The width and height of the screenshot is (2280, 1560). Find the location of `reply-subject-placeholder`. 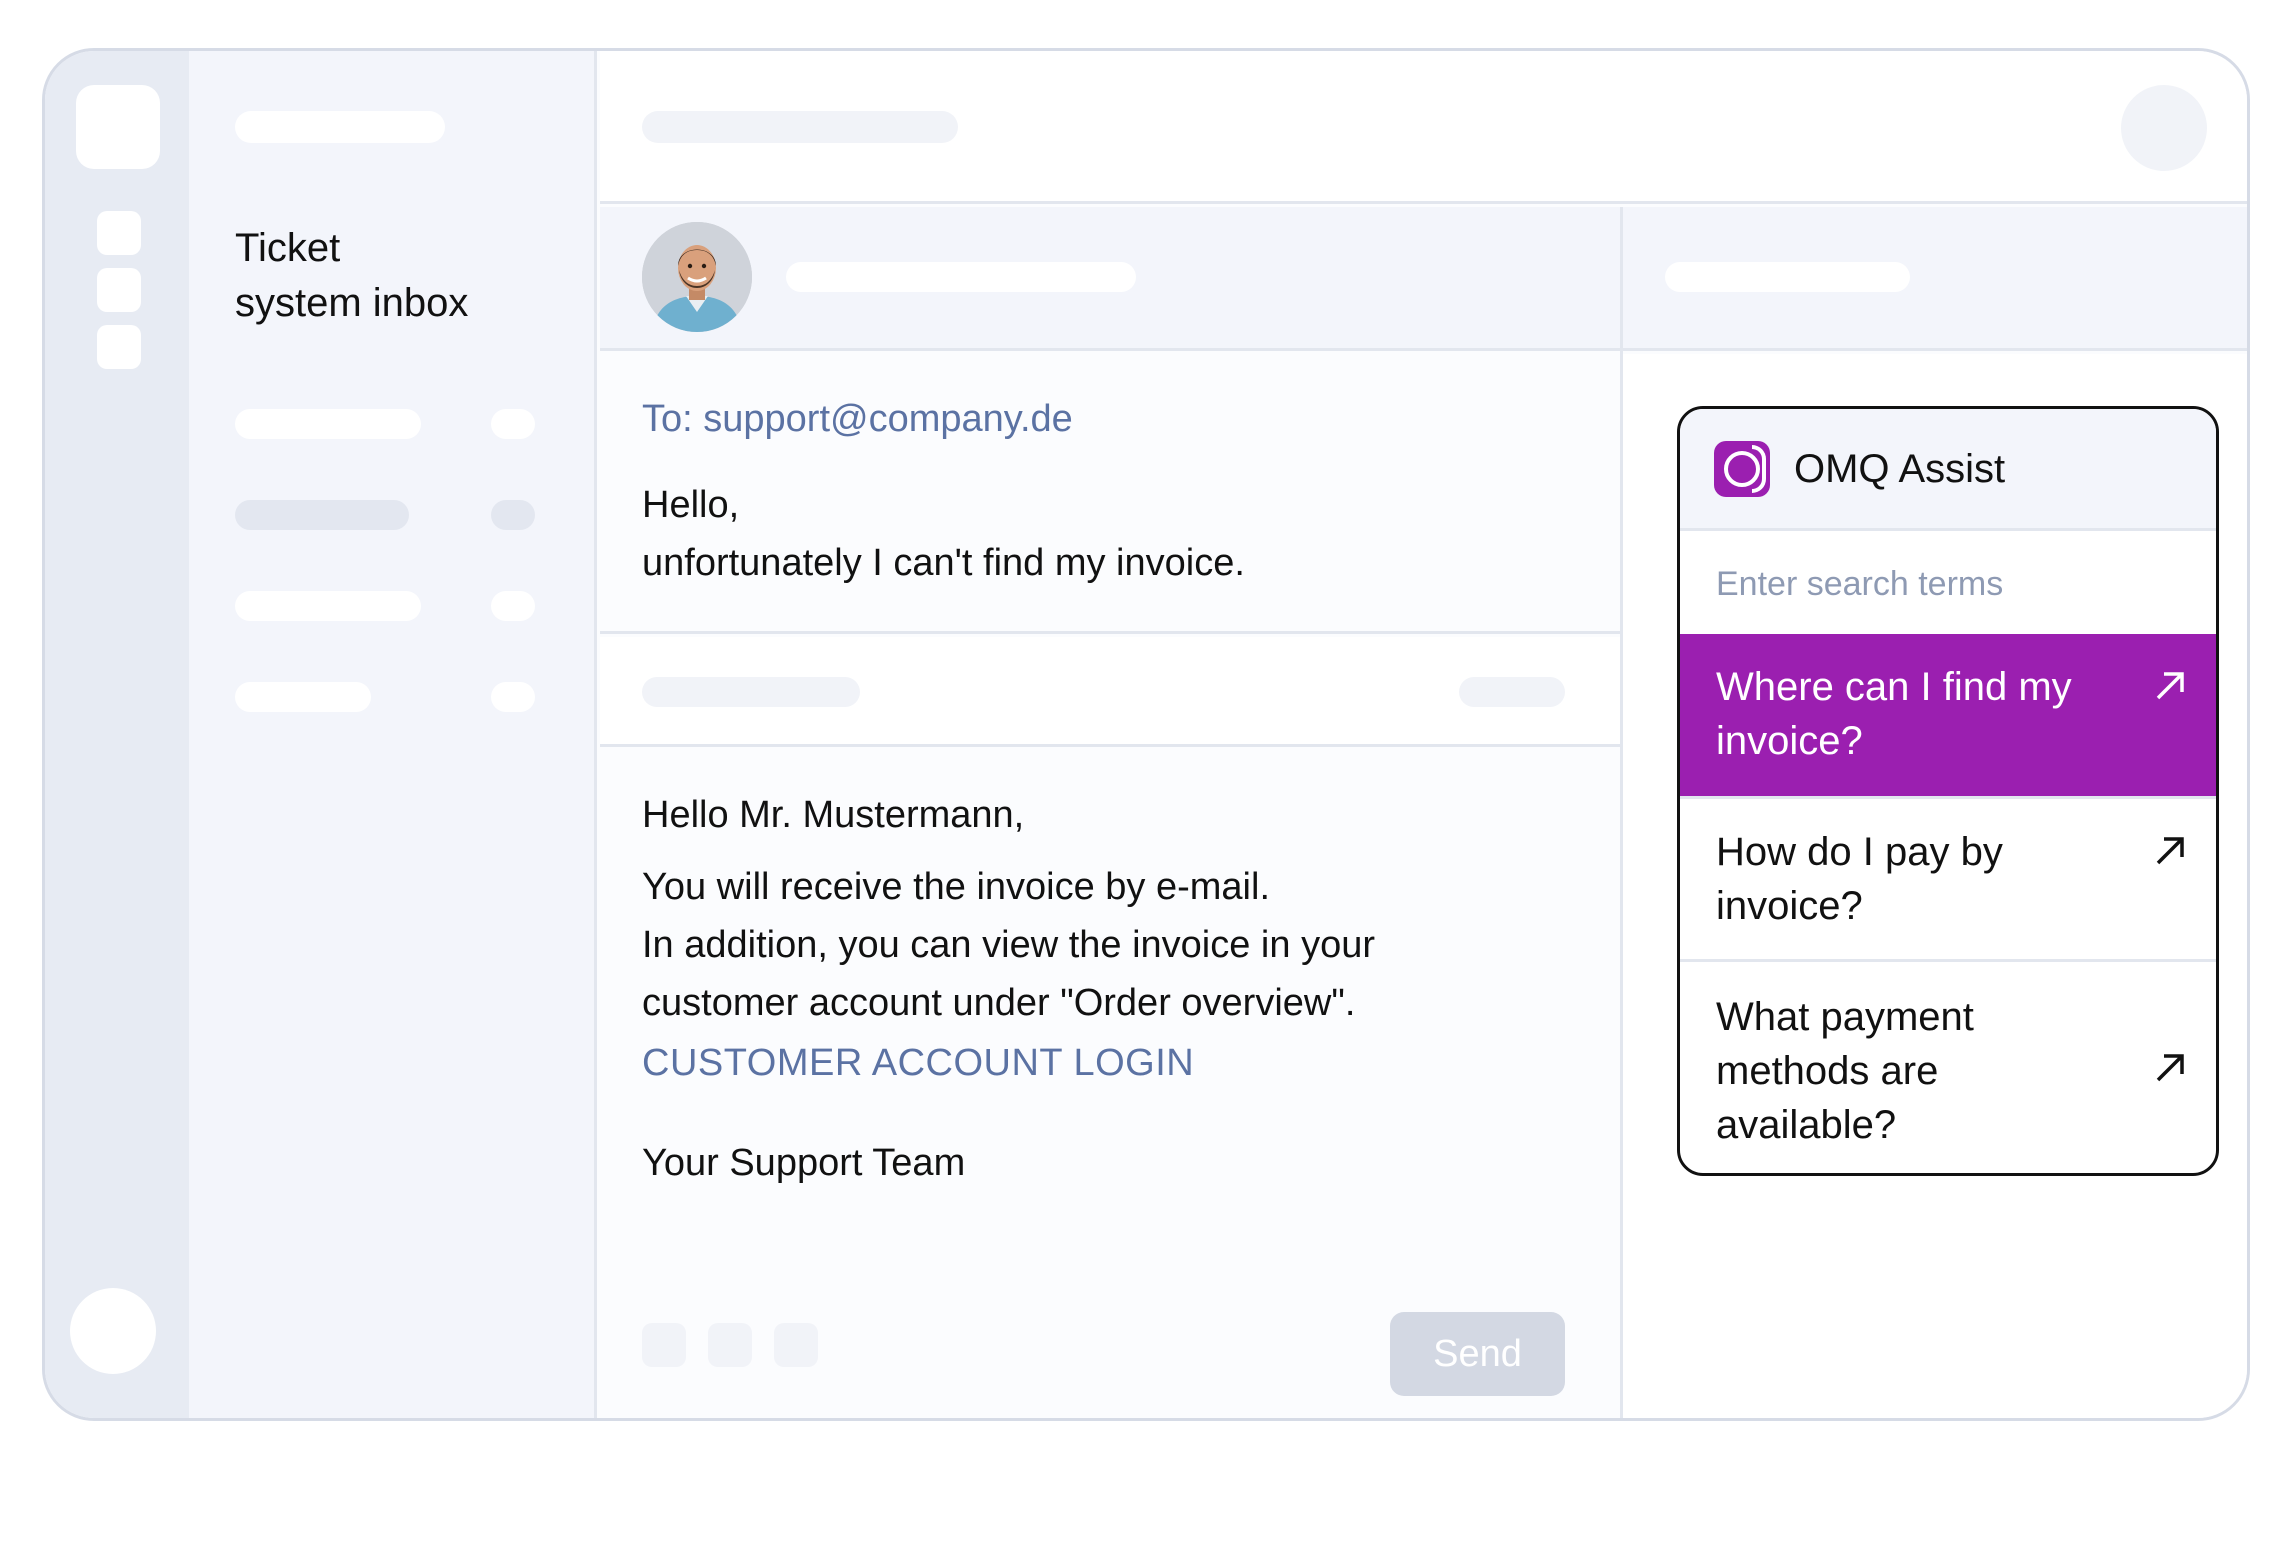

reply-subject-placeholder is located at coordinates (751, 692).